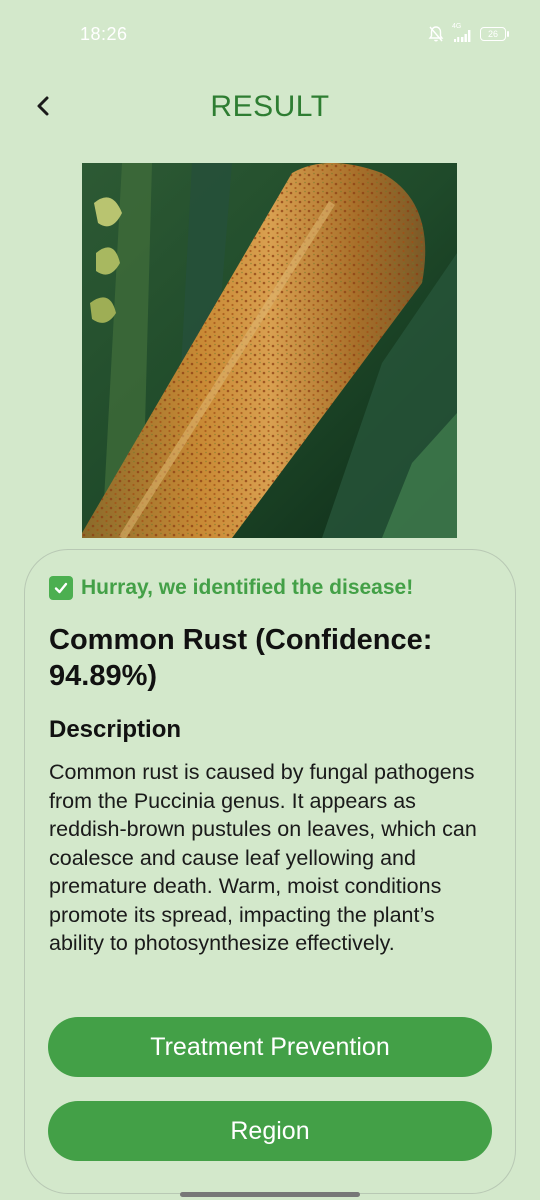  What do you see at coordinates (61, 588) in the screenshot?
I see `check-mark-icon` at bounding box center [61, 588].